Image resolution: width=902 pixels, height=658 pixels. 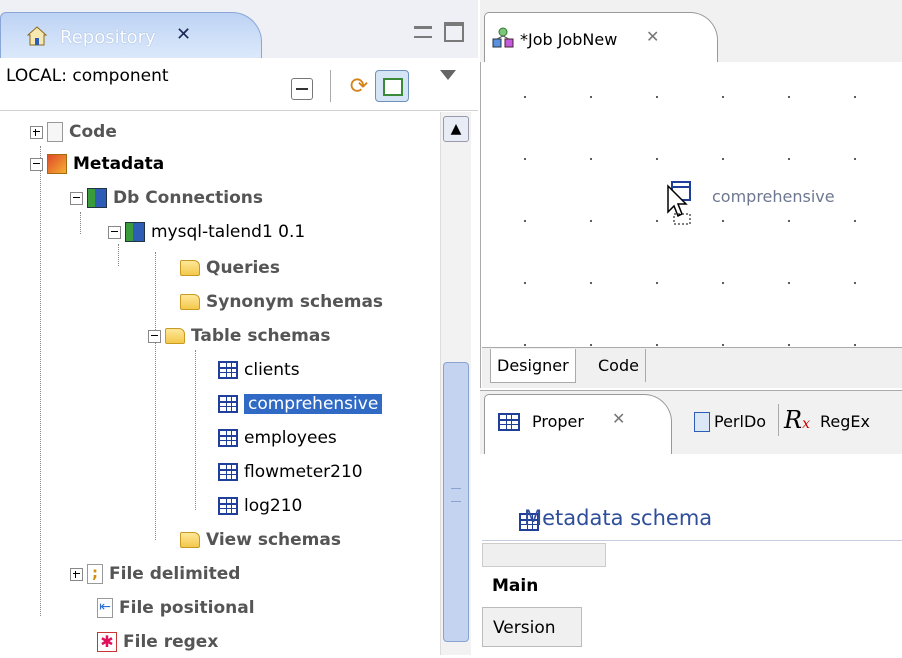 I want to click on tree-item-comprehensive: comprehensive, so click(x=300, y=404).